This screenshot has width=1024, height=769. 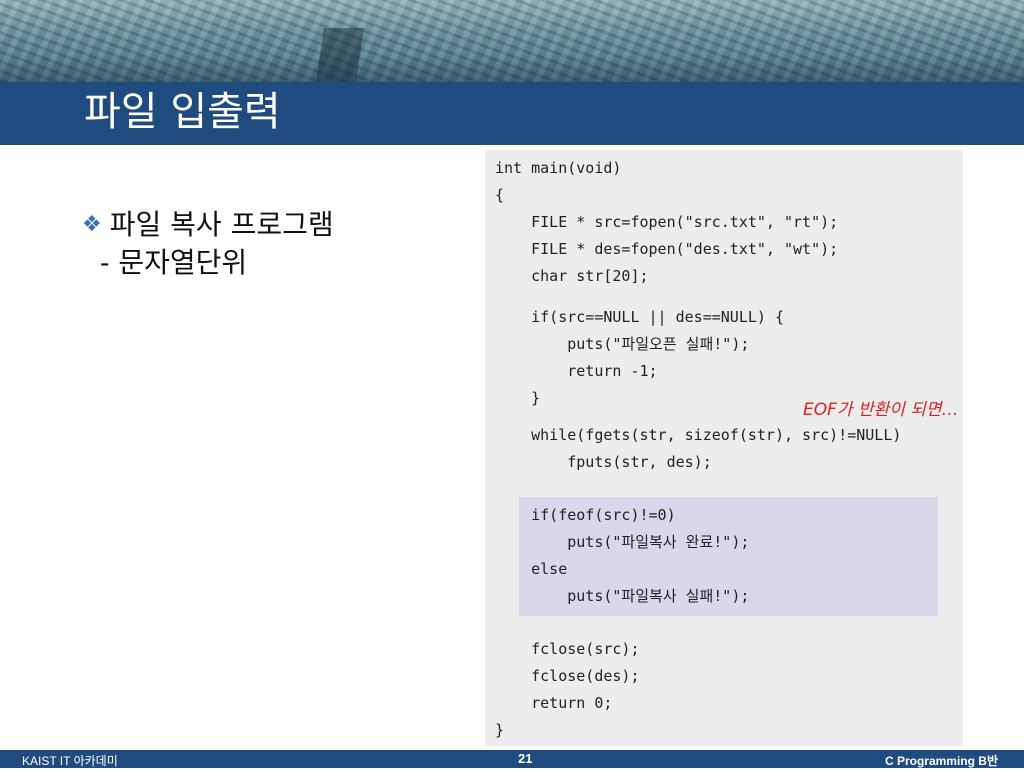 What do you see at coordinates (70, 761) in the screenshot?
I see `footer-org: KAIST IT 아카데미` at bounding box center [70, 761].